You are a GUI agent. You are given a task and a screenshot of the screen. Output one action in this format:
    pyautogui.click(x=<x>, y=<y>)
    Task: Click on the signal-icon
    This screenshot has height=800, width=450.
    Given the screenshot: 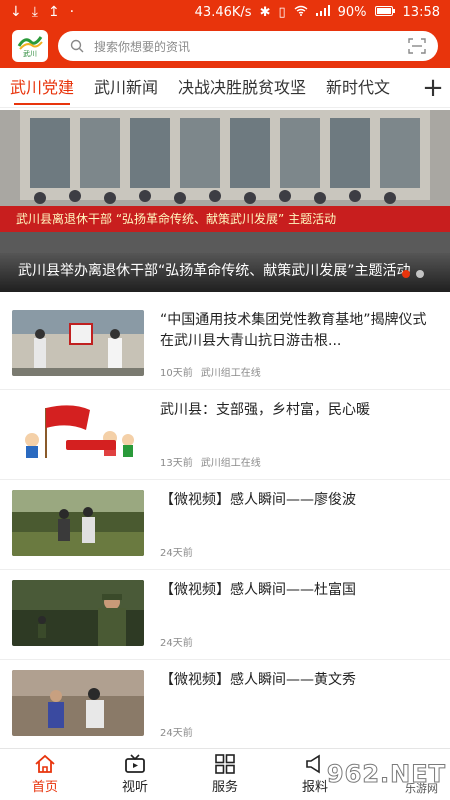 What is the action you would take?
    pyautogui.click(x=322, y=12)
    